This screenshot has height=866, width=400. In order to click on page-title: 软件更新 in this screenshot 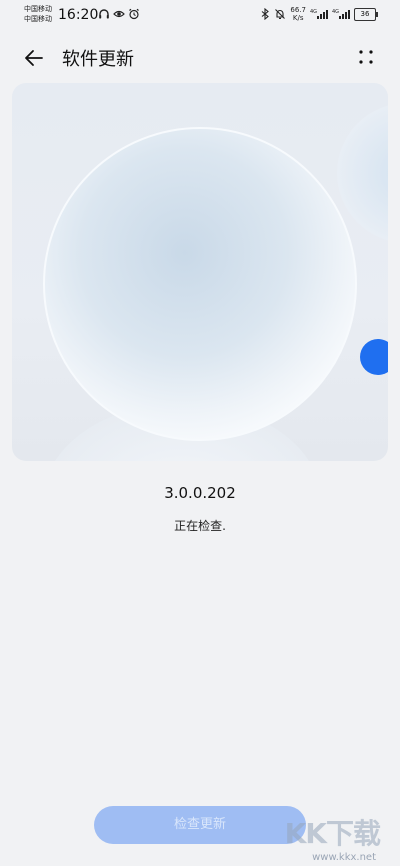, I will do `click(98, 59)`.